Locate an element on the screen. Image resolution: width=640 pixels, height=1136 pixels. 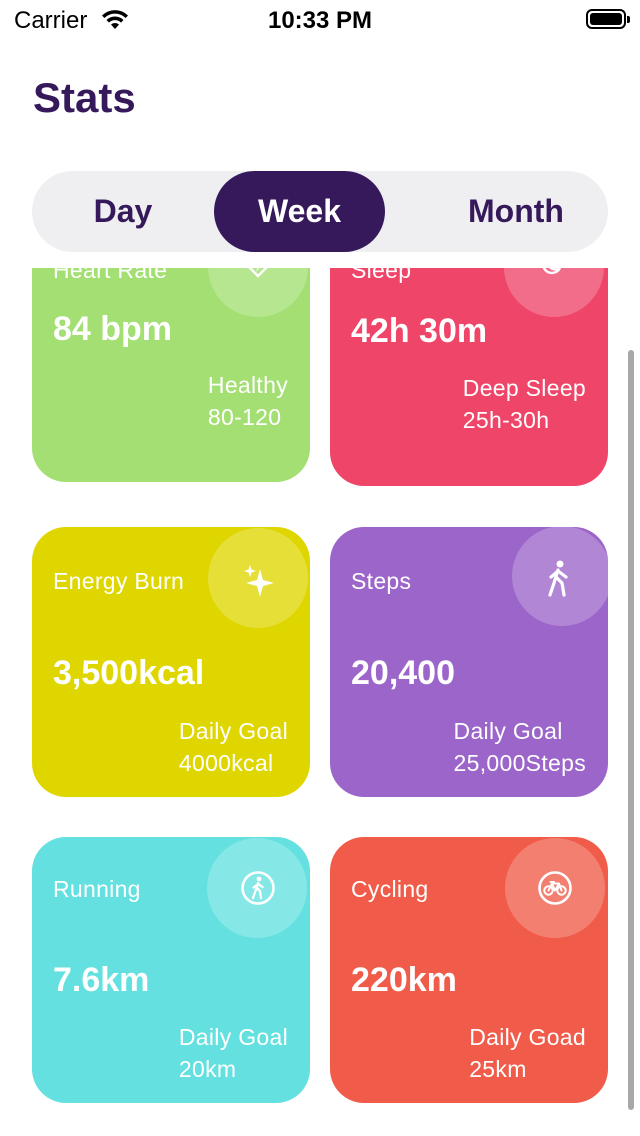
card-label: Sleep is located at coordinates (381, 275).